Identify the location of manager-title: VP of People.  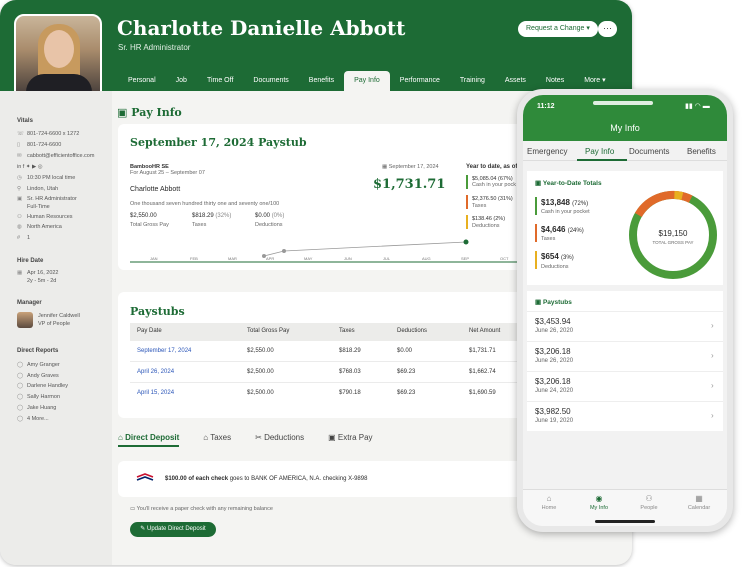
(54, 324).